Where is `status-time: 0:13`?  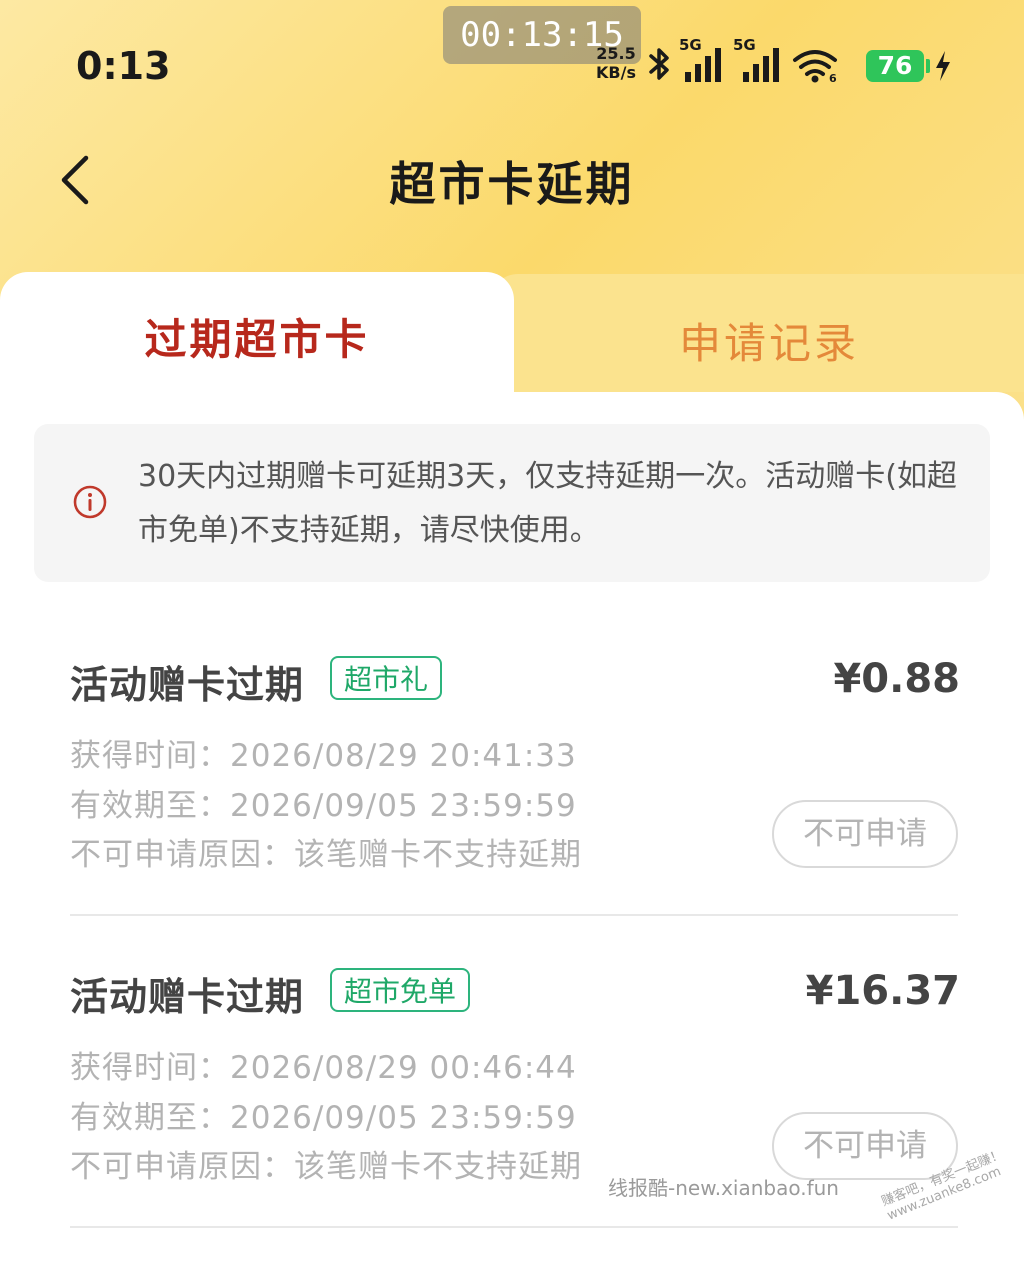
status-time: 0:13 is located at coordinates (123, 66).